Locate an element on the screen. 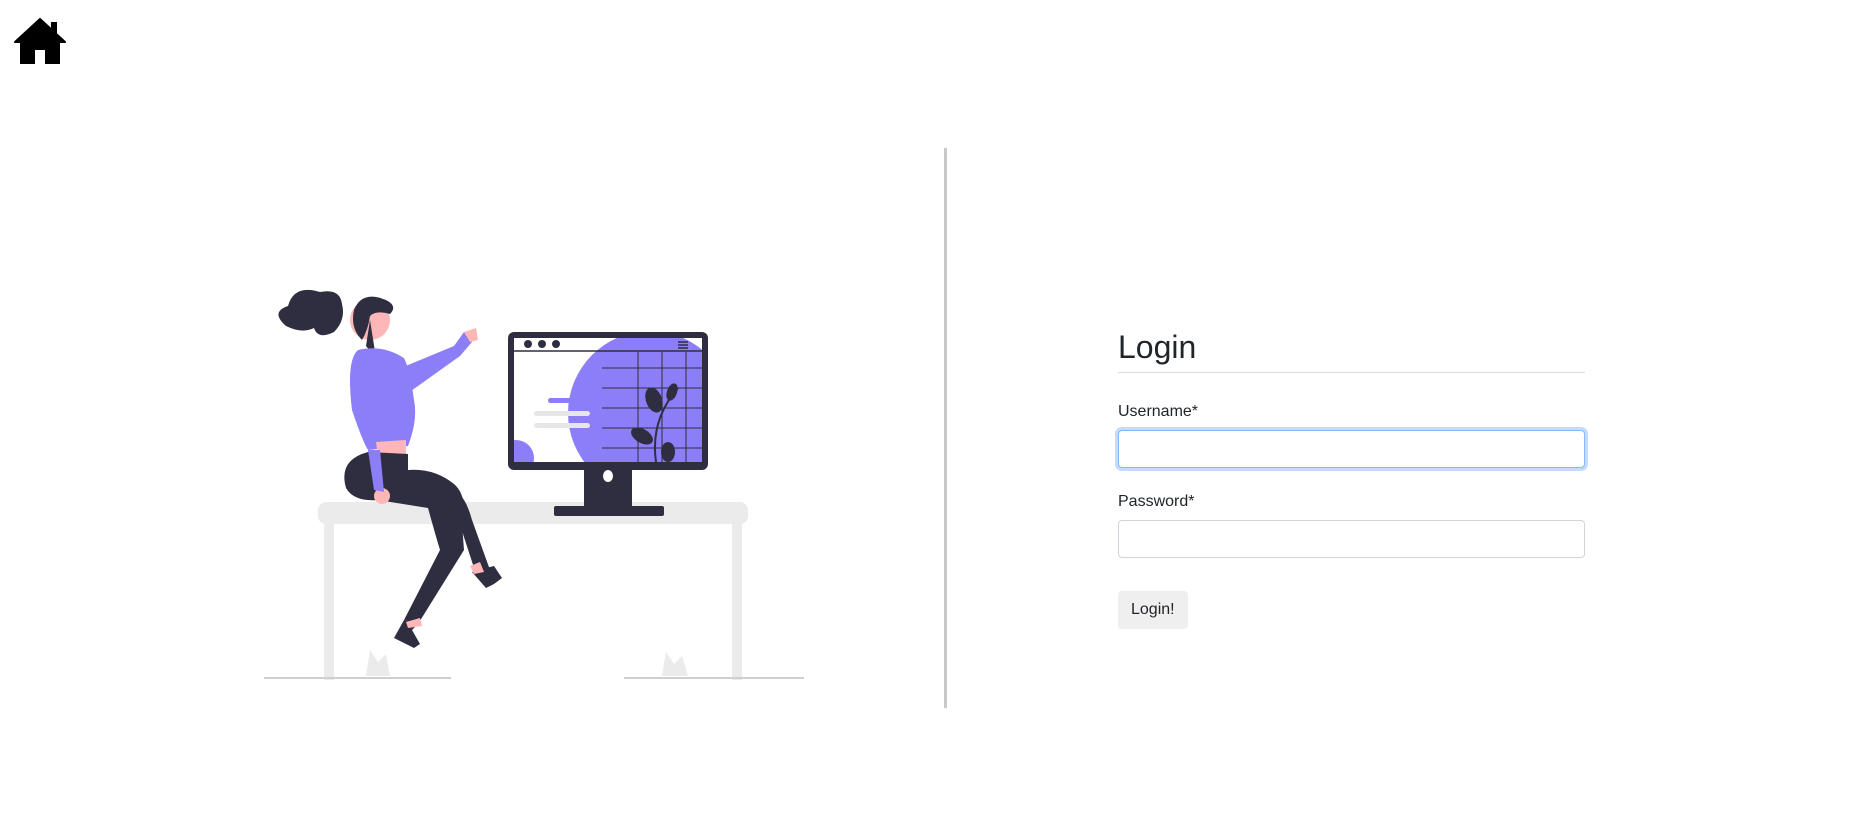  woman-figure is located at coordinates (390, 468).